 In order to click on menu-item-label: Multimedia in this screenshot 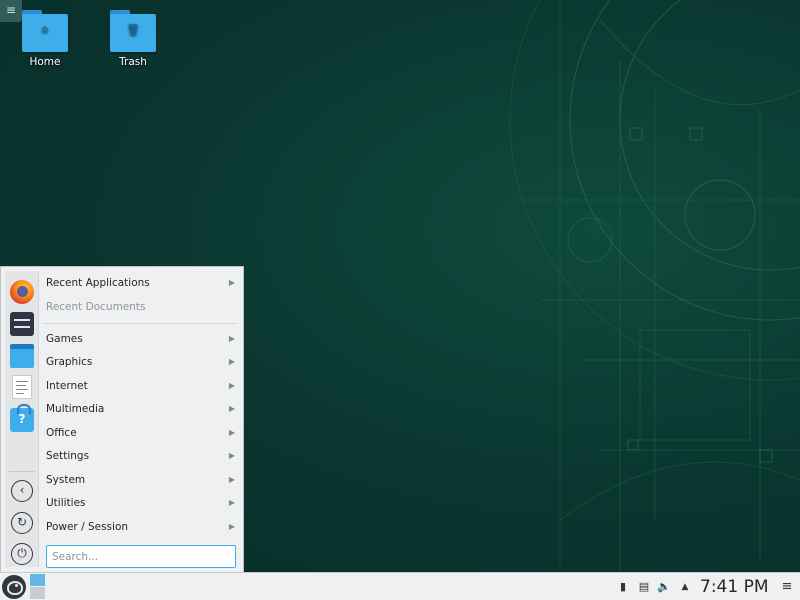, I will do `click(75, 409)`.